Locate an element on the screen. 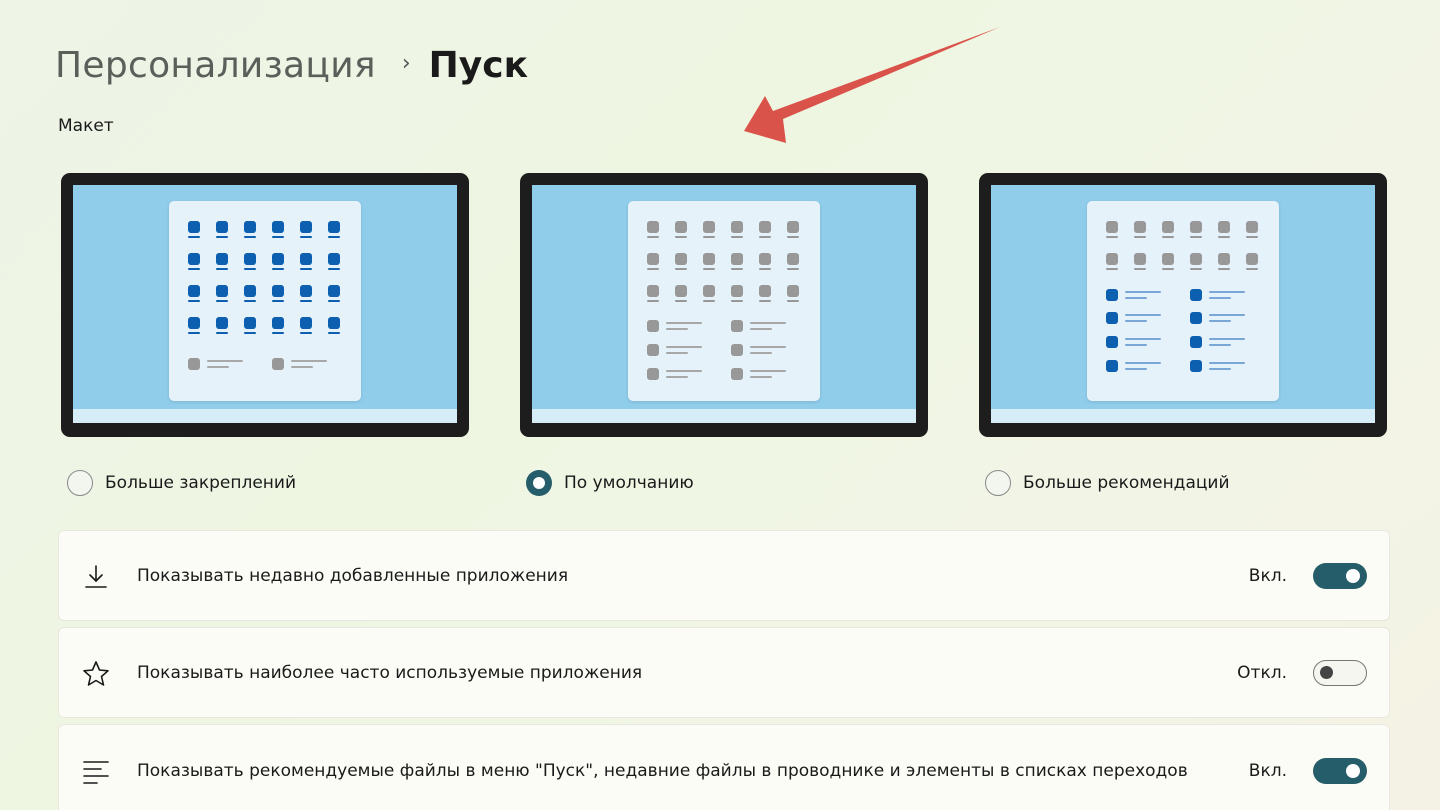  toggle-state-label: Вкл. is located at coordinates (1267, 771).